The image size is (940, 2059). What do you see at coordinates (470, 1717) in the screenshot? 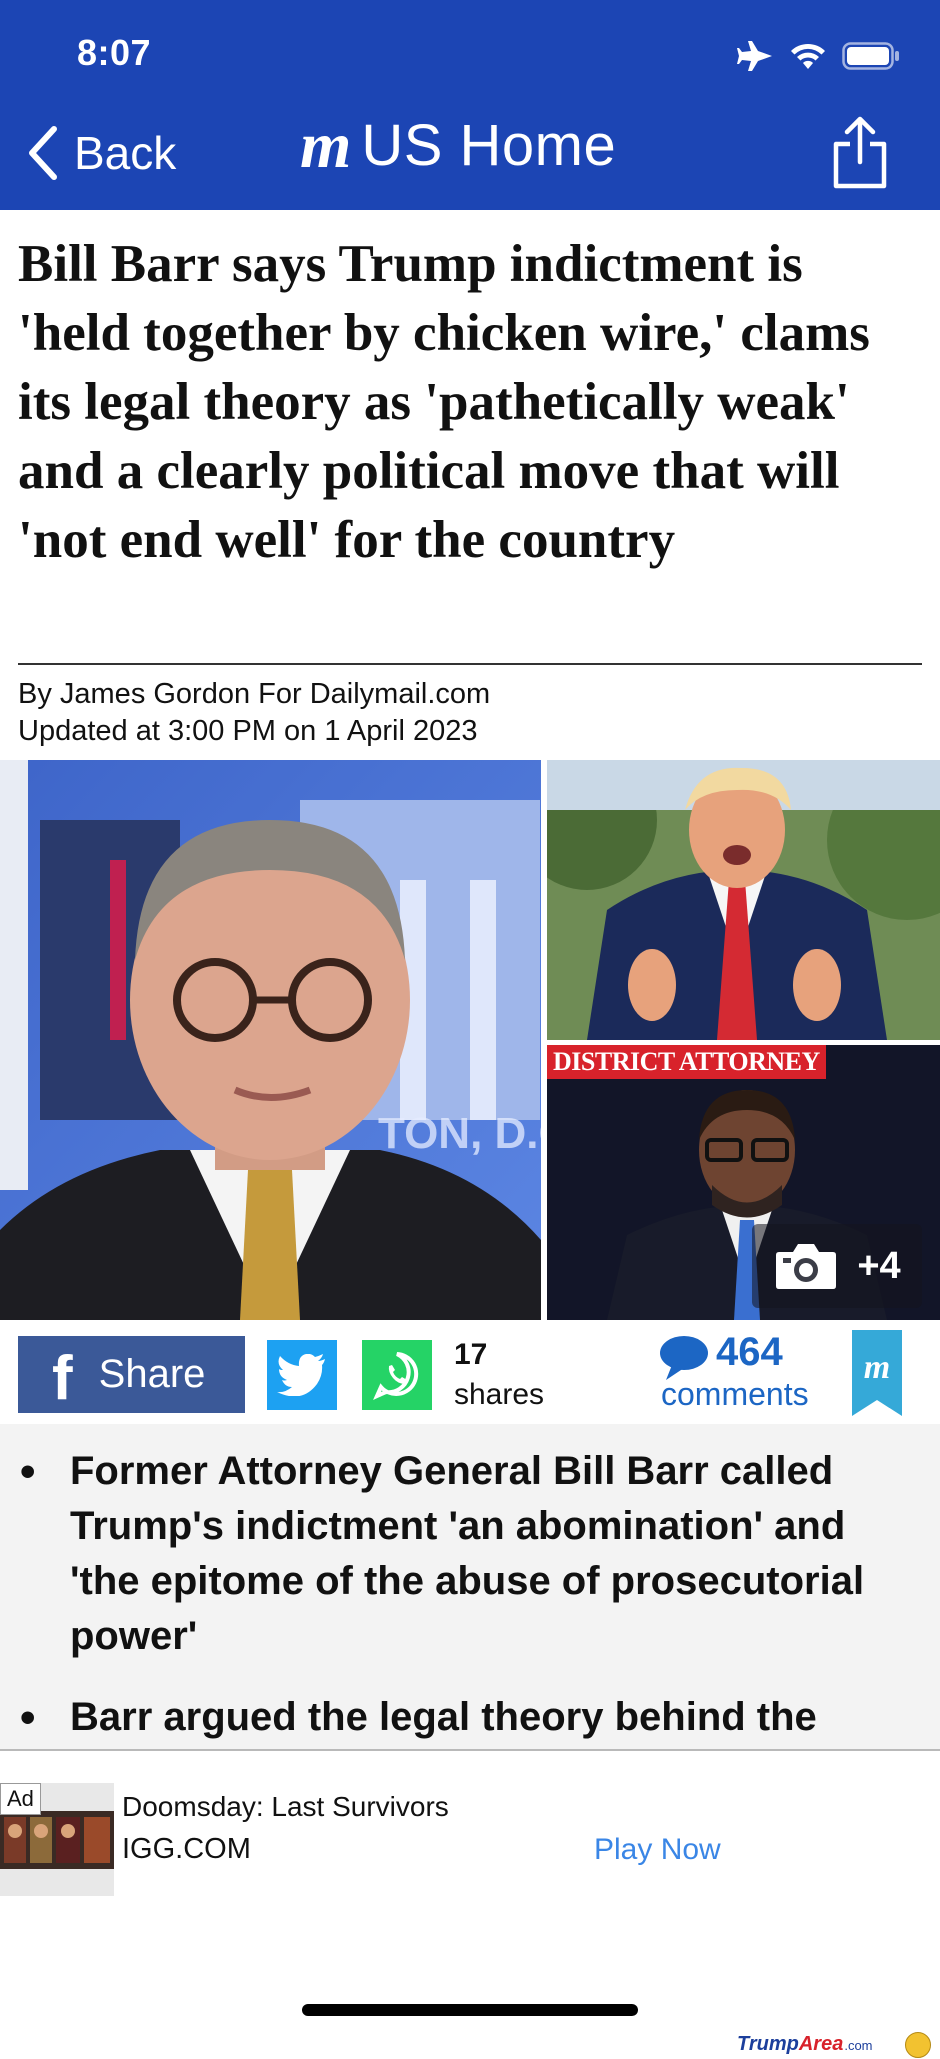
I see `summary-bullet: Barr argued the legal theory behind the` at bounding box center [470, 1717].